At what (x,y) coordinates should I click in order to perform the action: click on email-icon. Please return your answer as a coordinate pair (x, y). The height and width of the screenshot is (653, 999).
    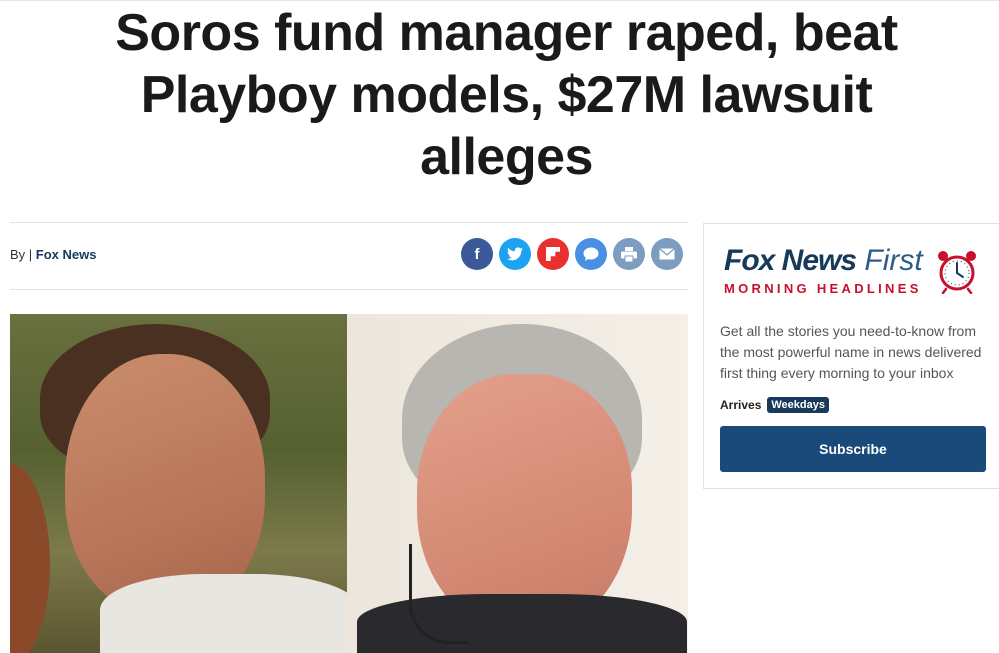
    Looking at the image, I should click on (667, 254).